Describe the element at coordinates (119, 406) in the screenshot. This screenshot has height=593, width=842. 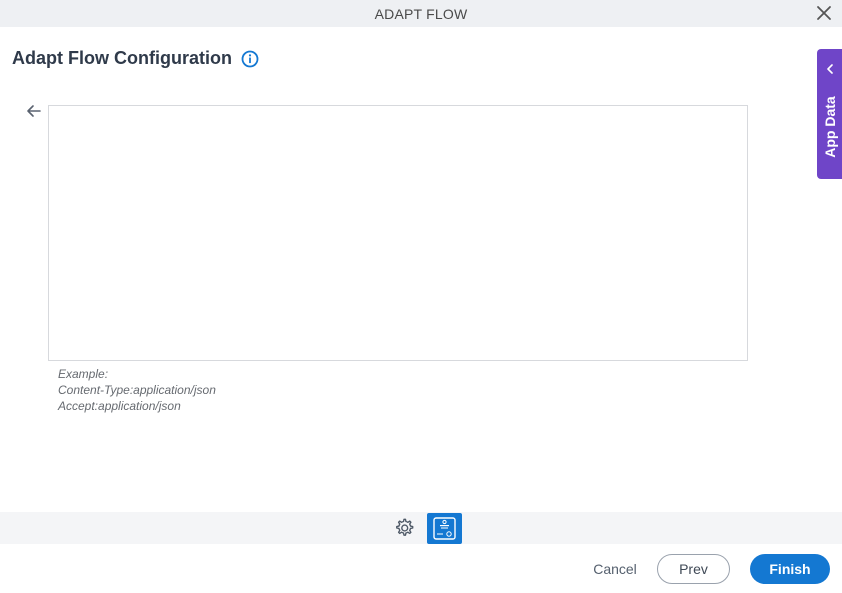
I see `hint-line-accept: Accept:application/json` at that location.